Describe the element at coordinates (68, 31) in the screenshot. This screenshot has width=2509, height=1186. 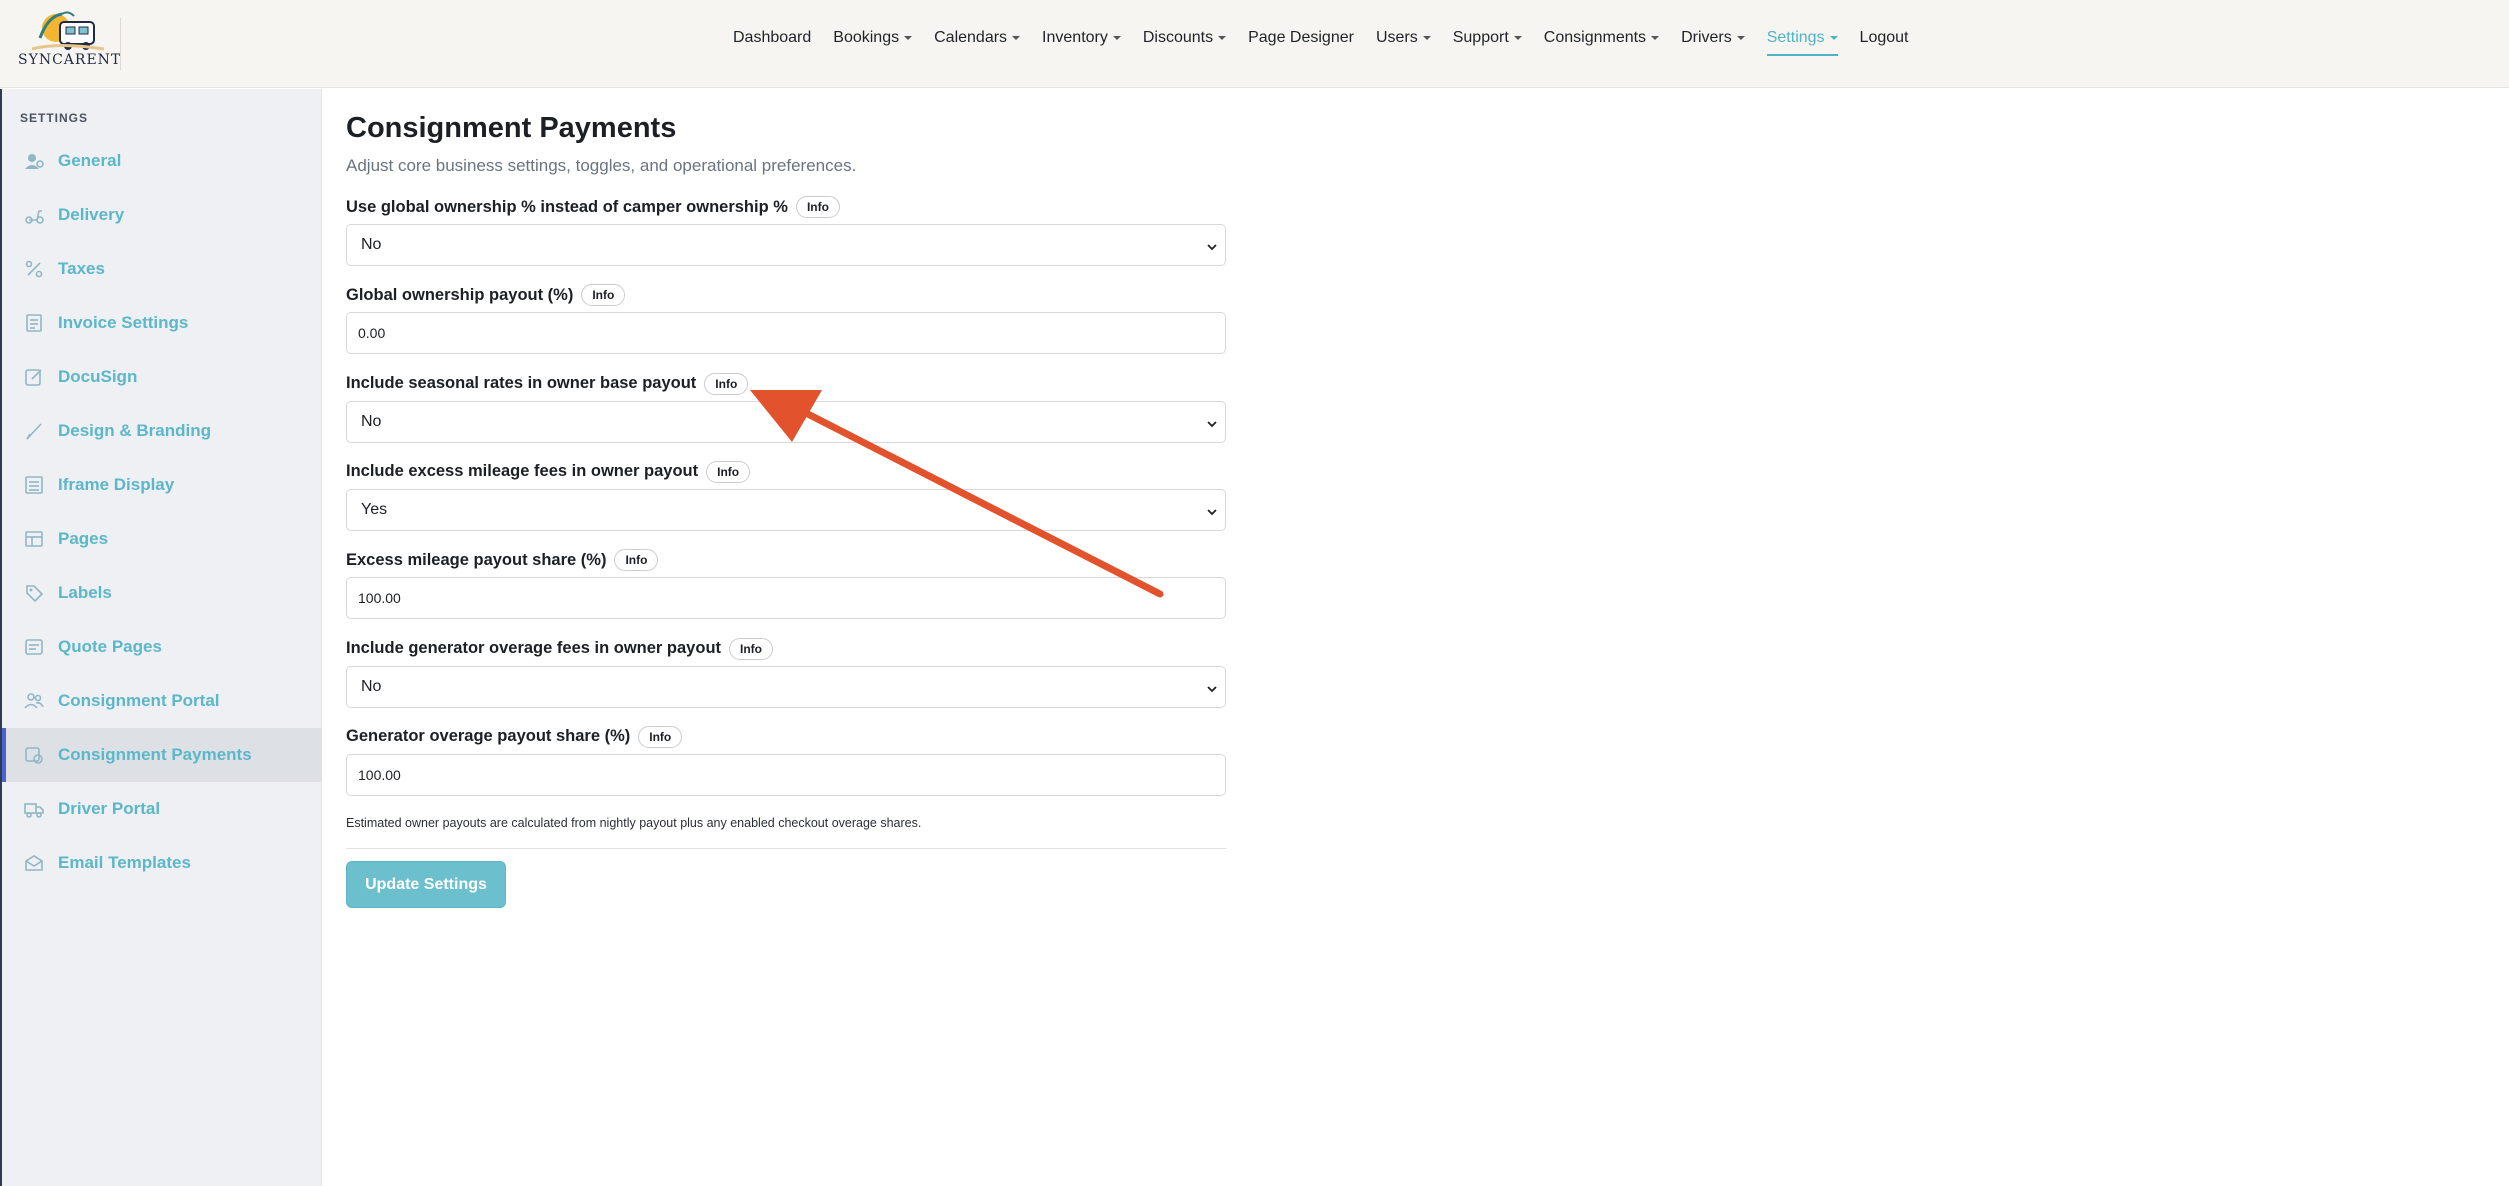
I see `camper-logo-icon` at that location.